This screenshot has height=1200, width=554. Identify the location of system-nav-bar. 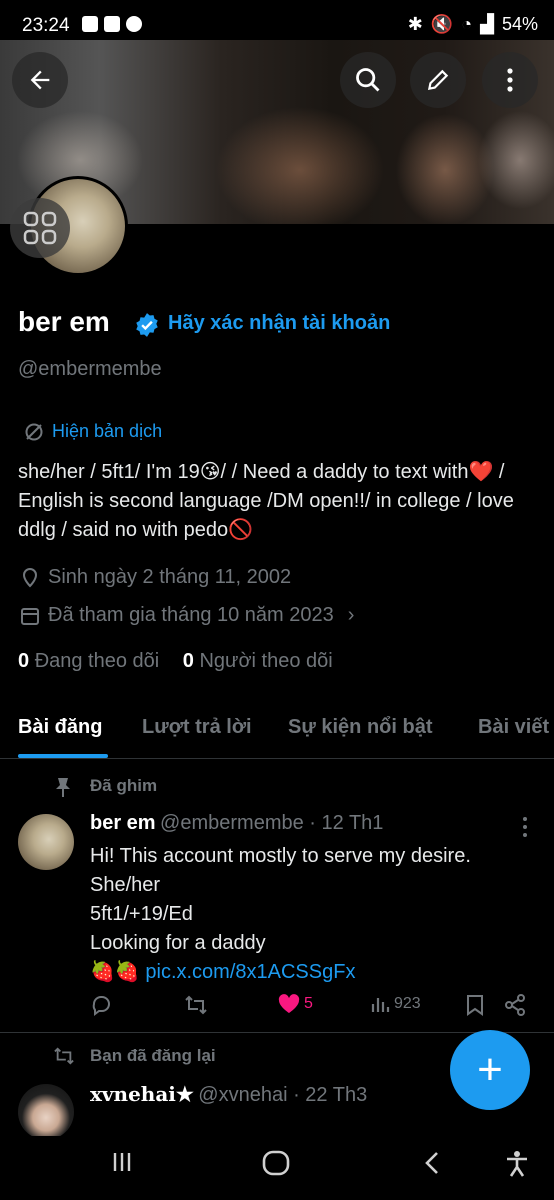
(277, 1168).